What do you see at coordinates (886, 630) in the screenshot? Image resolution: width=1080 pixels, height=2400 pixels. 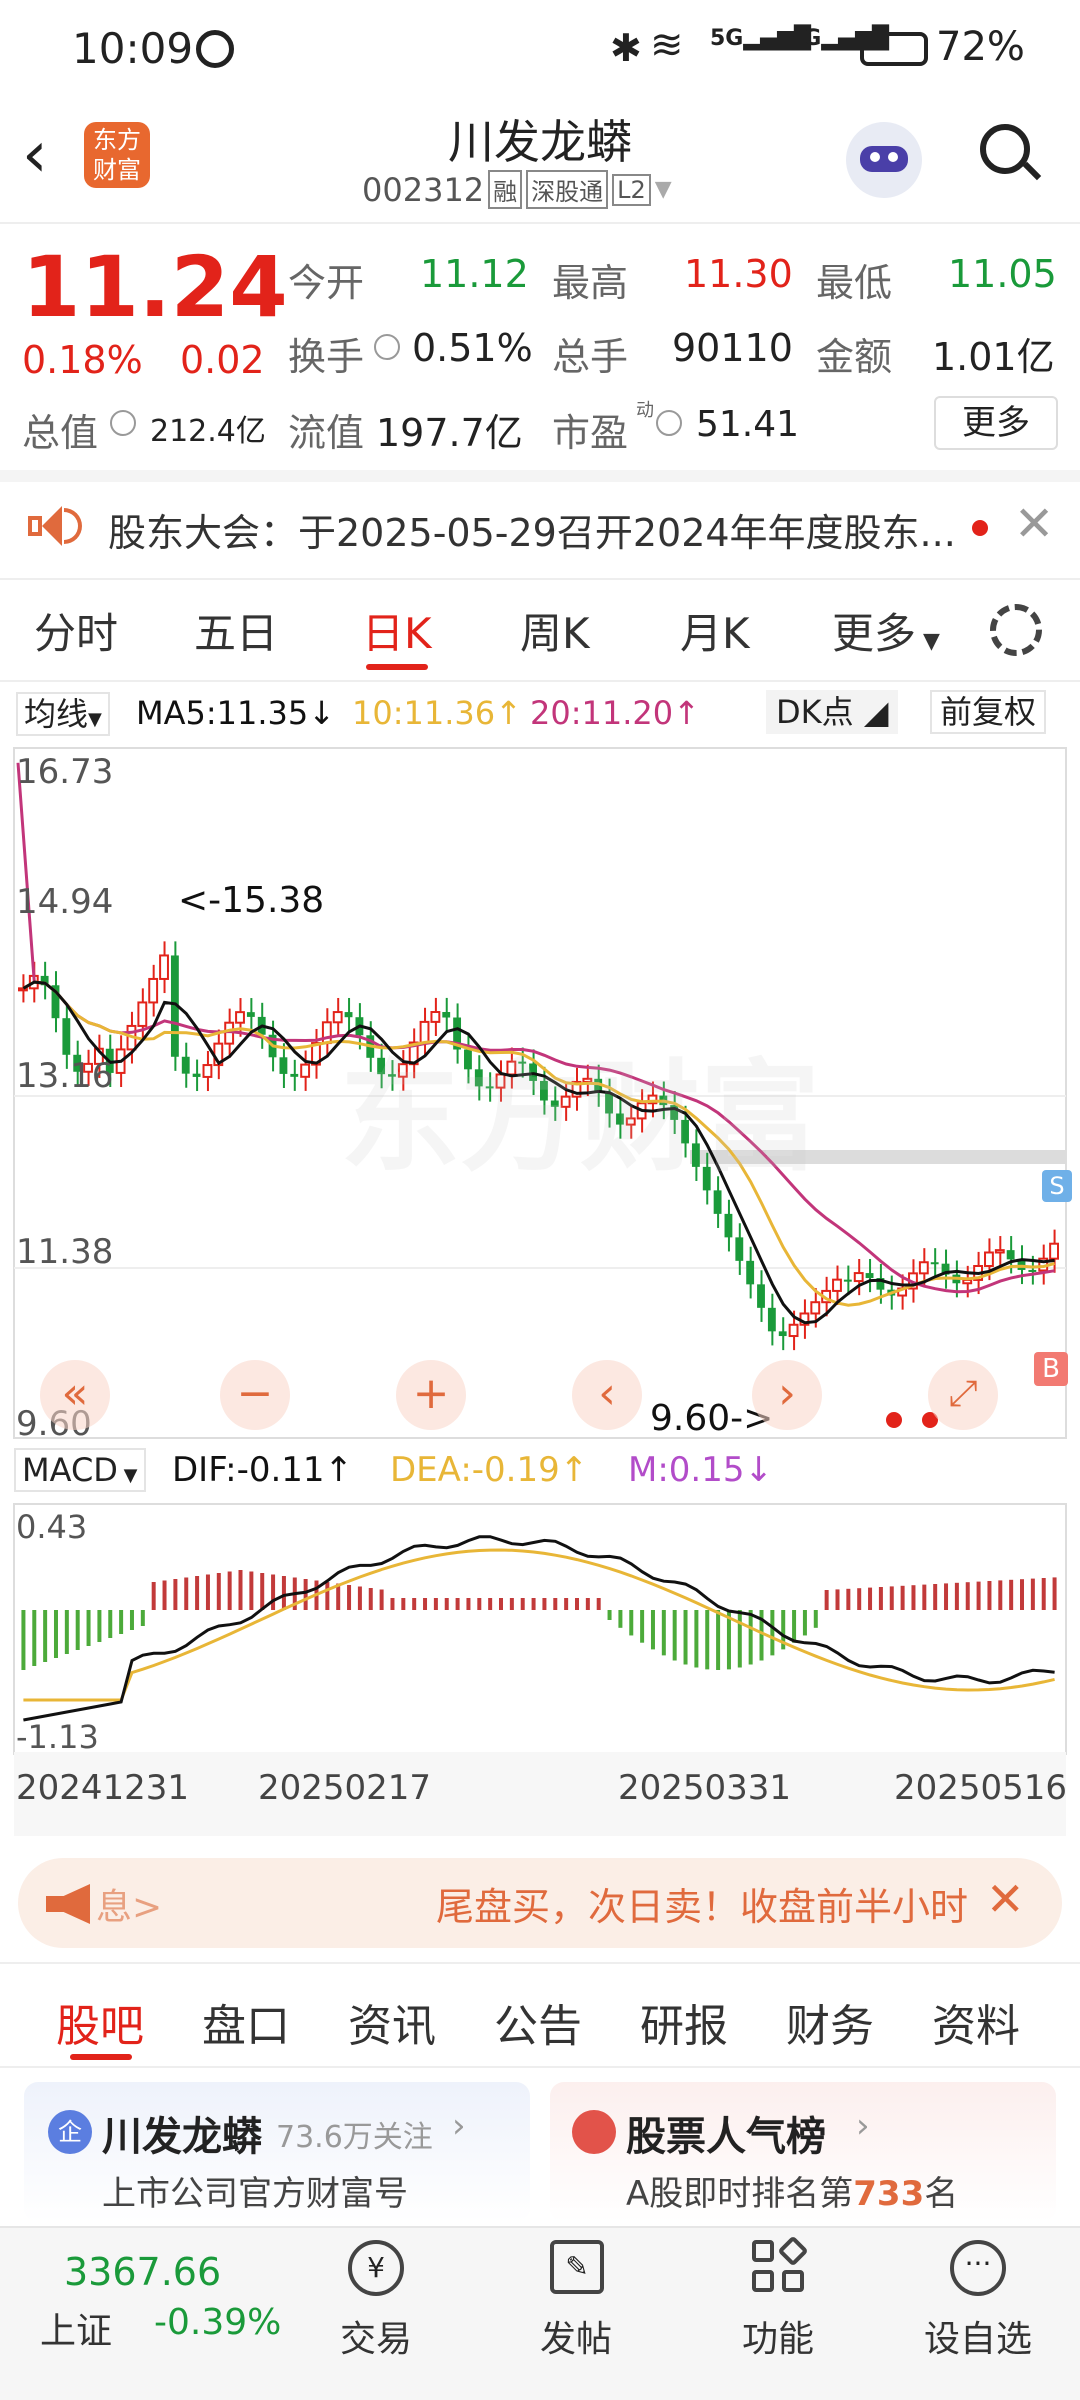 I see `tab-more: 更多 ▼` at bounding box center [886, 630].